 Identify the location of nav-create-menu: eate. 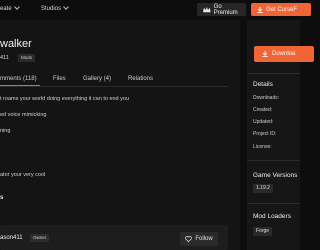
(10, 8).